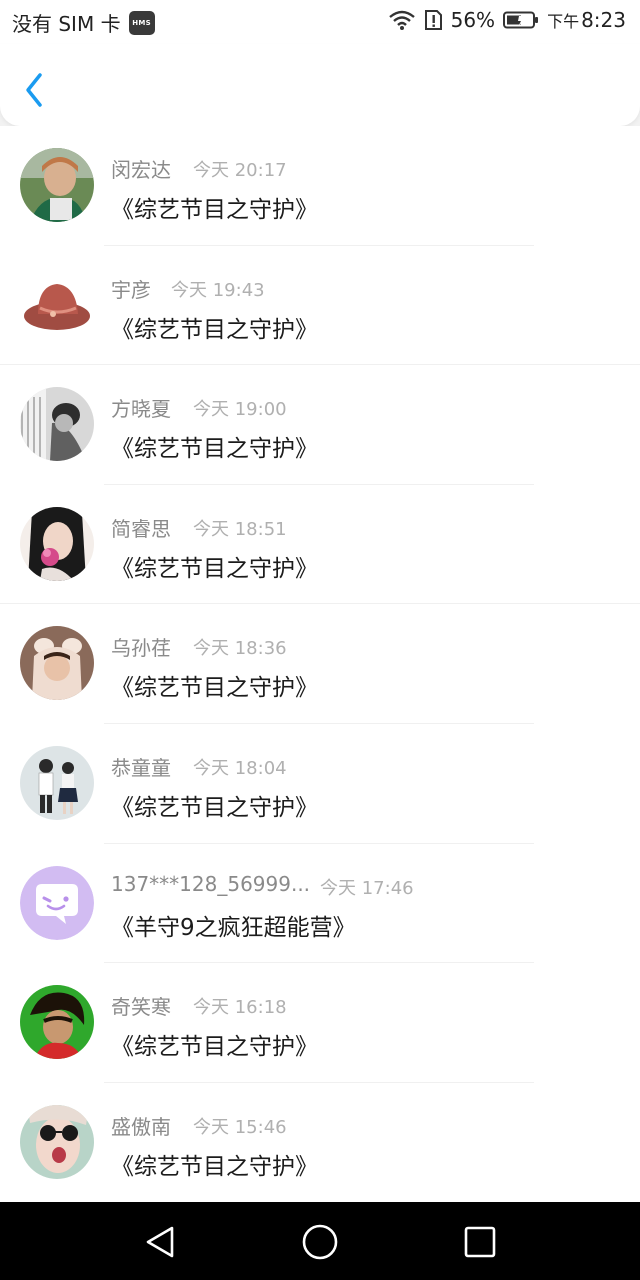 This screenshot has height=1280, width=640. What do you see at coordinates (141, 767) in the screenshot?
I see `sender-name: 恭童童` at bounding box center [141, 767].